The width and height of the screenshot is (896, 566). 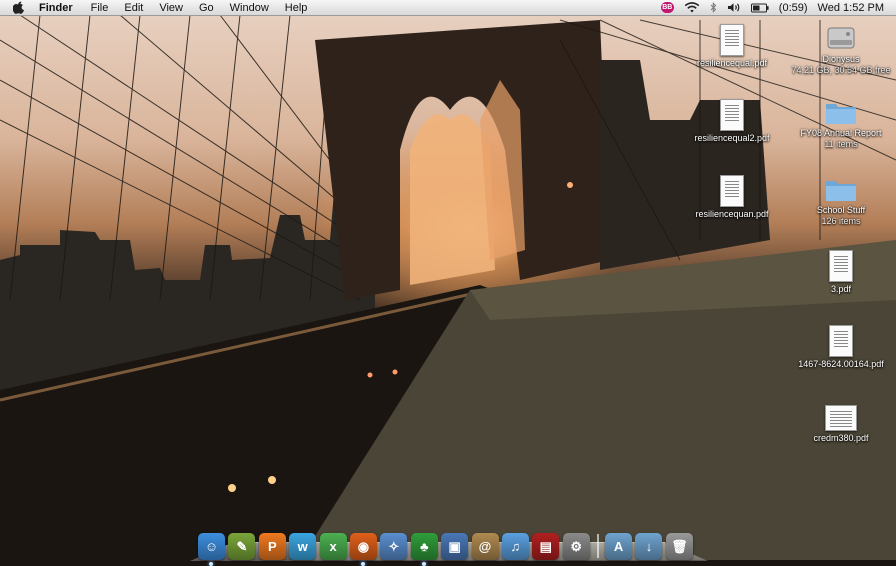 What do you see at coordinates (841, 364) in the screenshot?
I see `file-label: 1467-8624.00164.pdf` at bounding box center [841, 364].